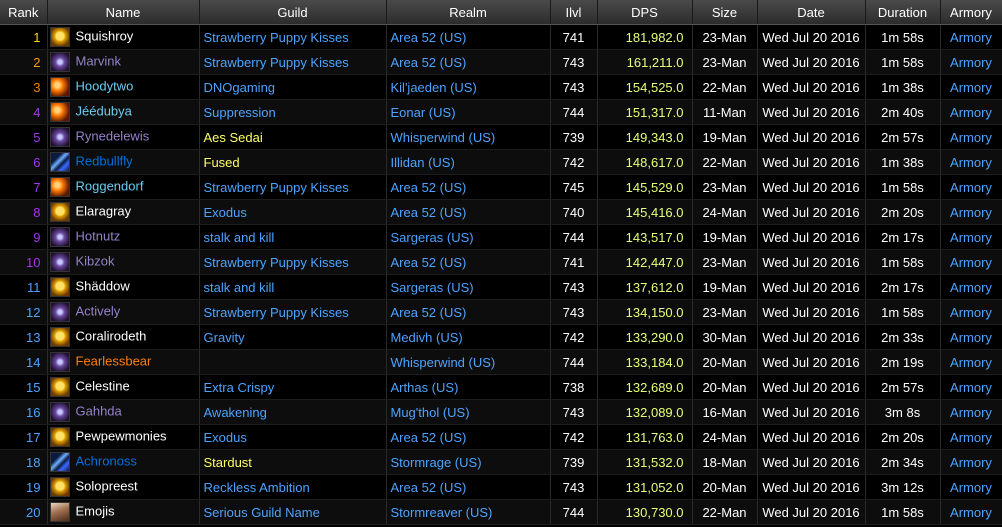  What do you see at coordinates (123, 337) in the screenshot?
I see `name-cell: Coralirodeth` at bounding box center [123, 337].